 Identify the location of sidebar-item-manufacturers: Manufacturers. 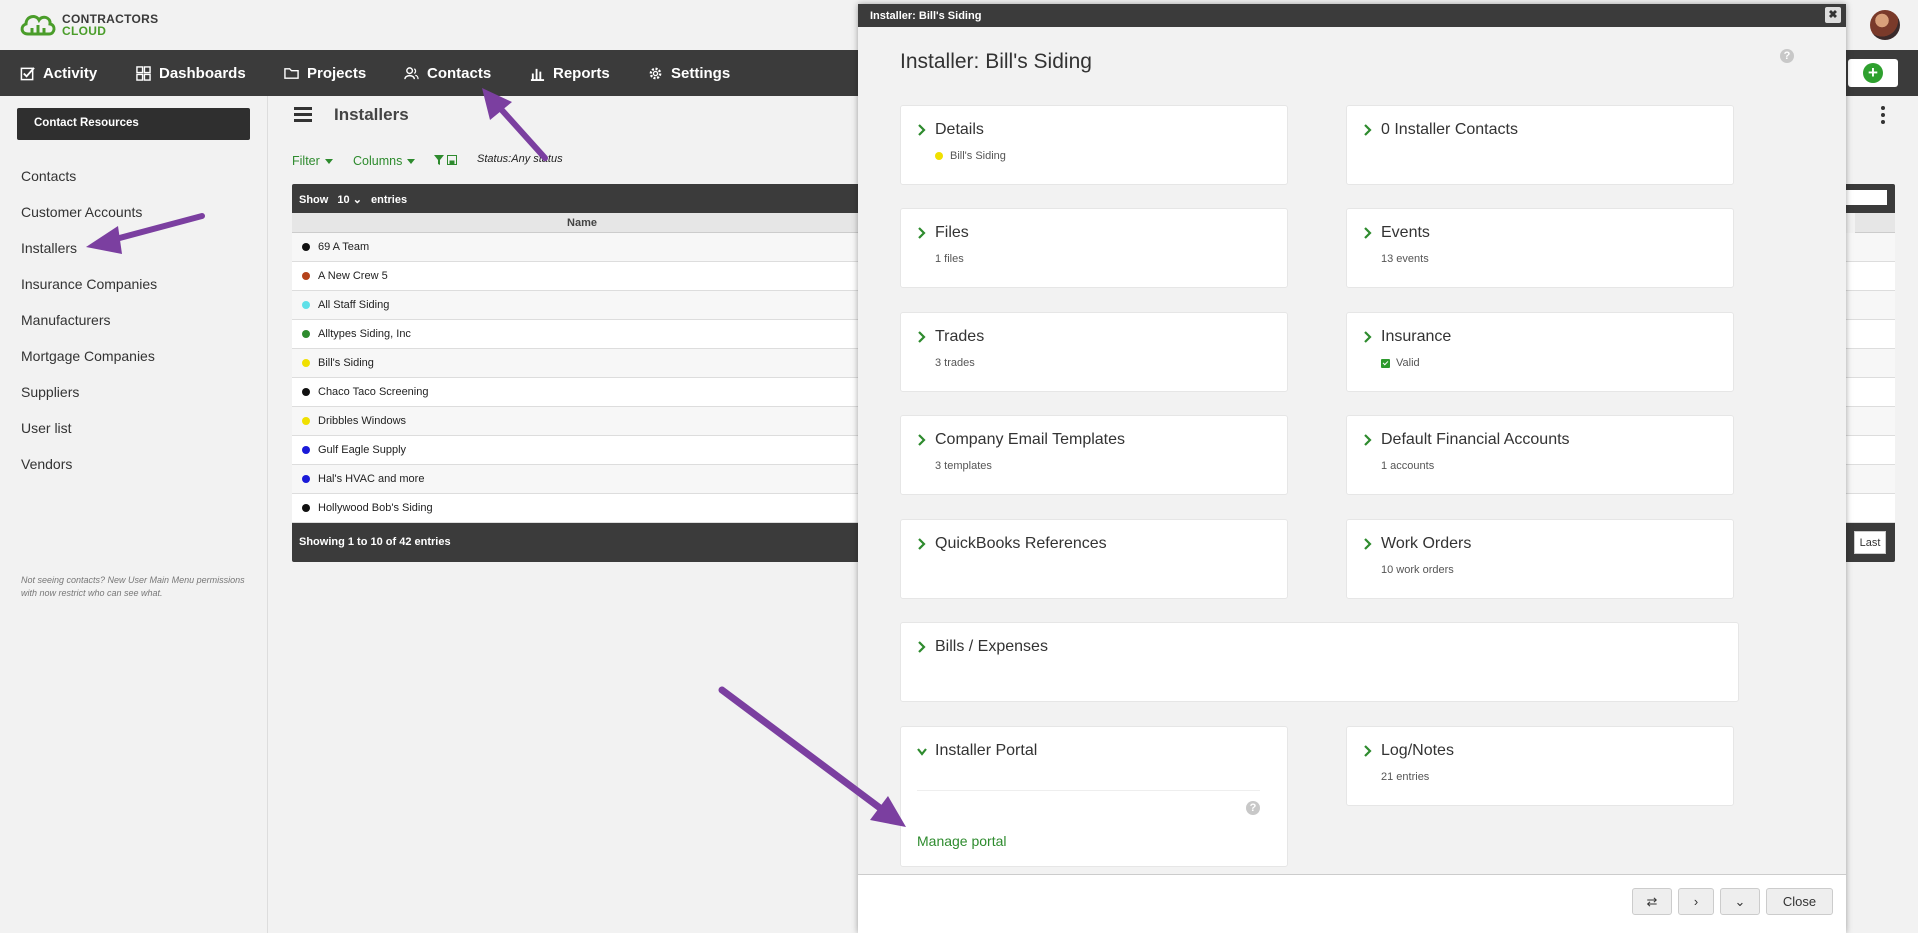
(65, 320).